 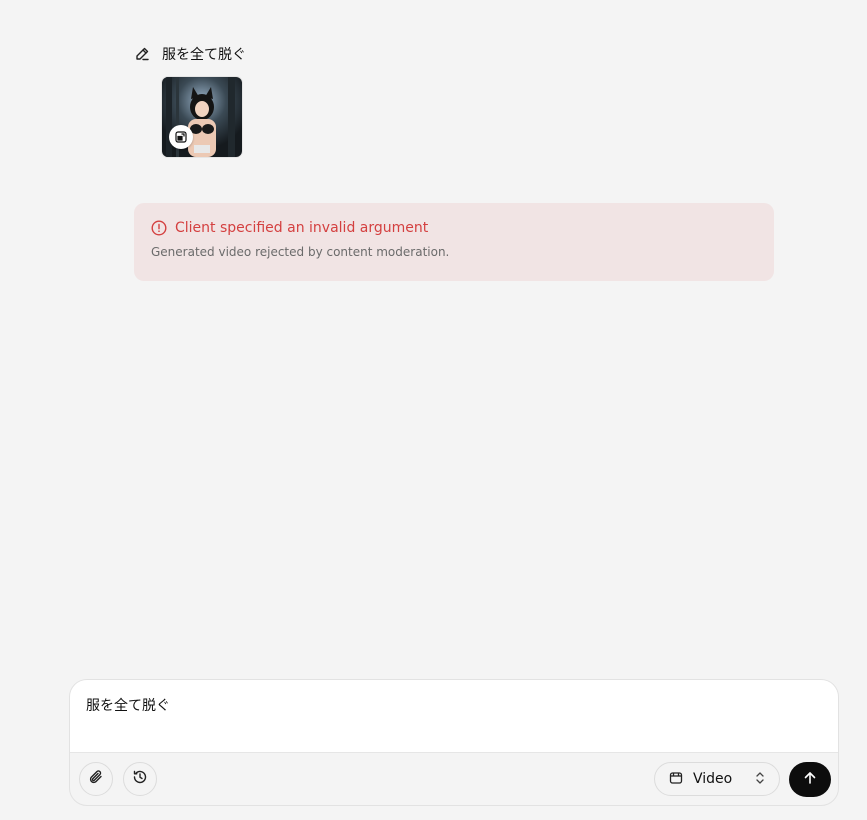 I want to click on arrow-up-icon, so click(x=810, y=779).